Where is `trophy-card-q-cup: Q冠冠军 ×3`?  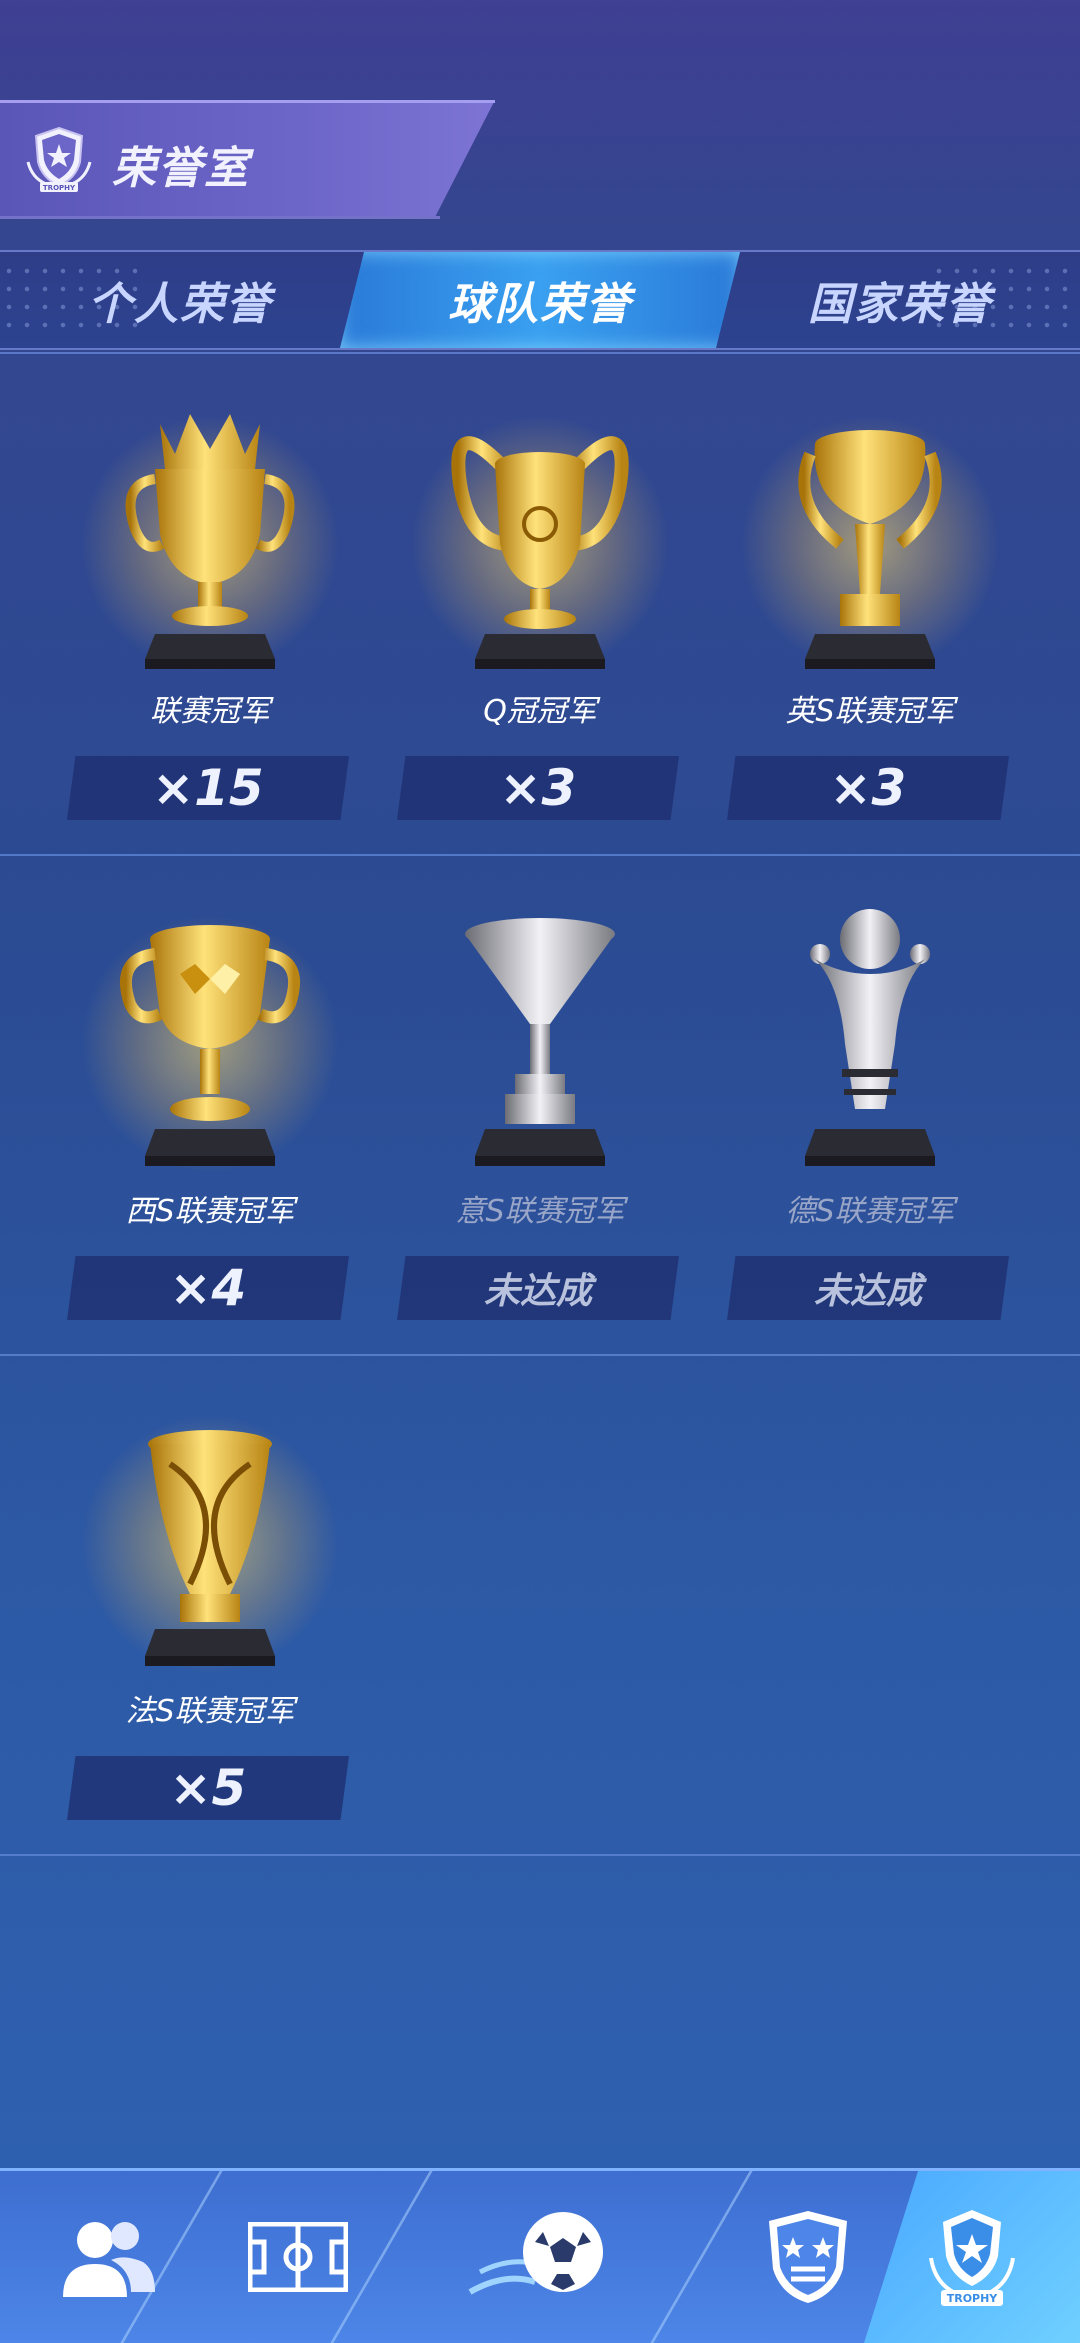
trophy-card-q-cup: Q冠冠军 ×3 is located at coordinates (540, 604).